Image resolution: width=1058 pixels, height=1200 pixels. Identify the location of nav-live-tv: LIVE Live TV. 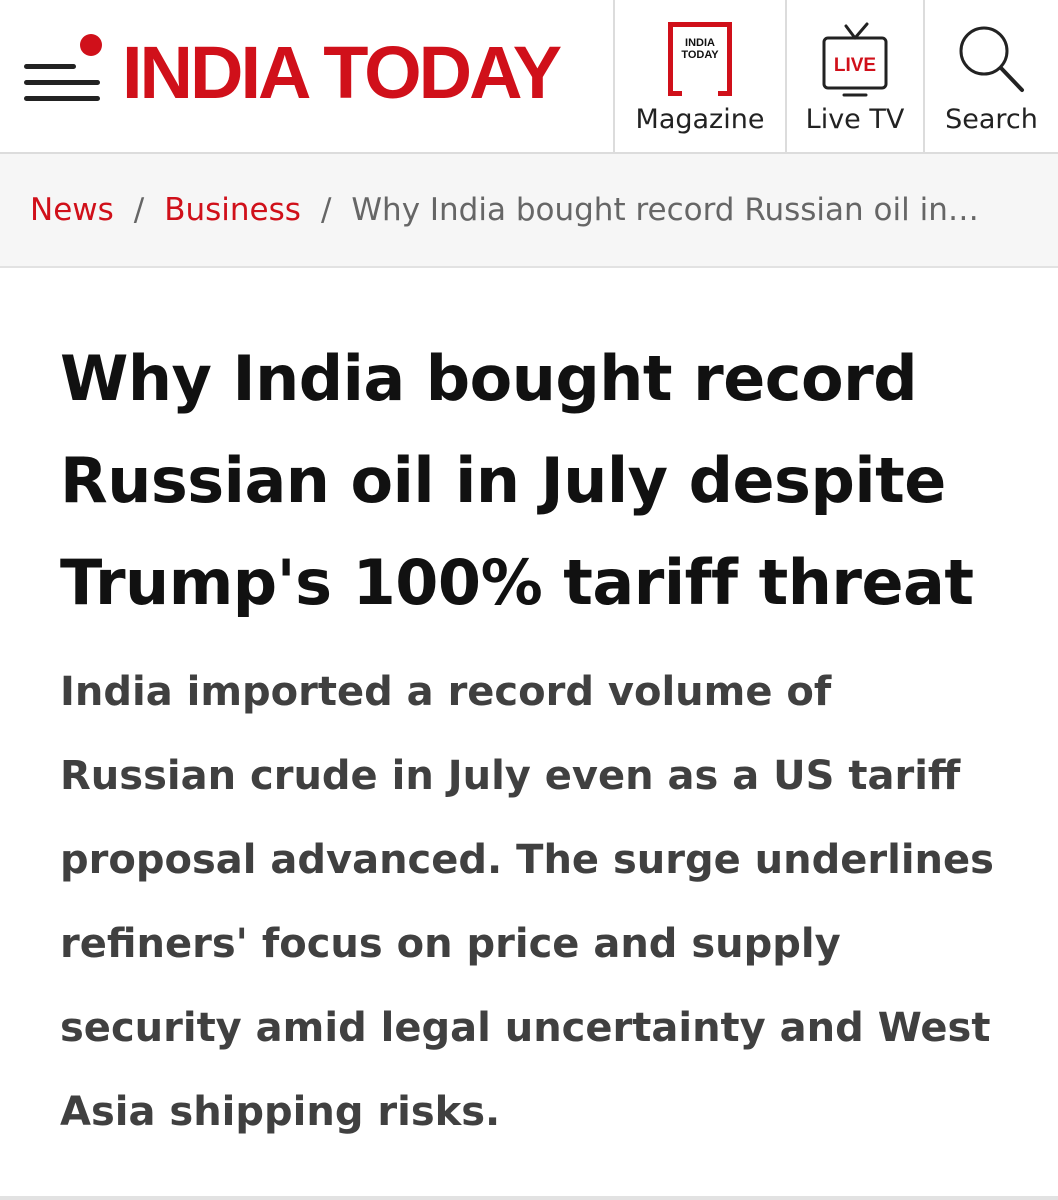
(854, 76).